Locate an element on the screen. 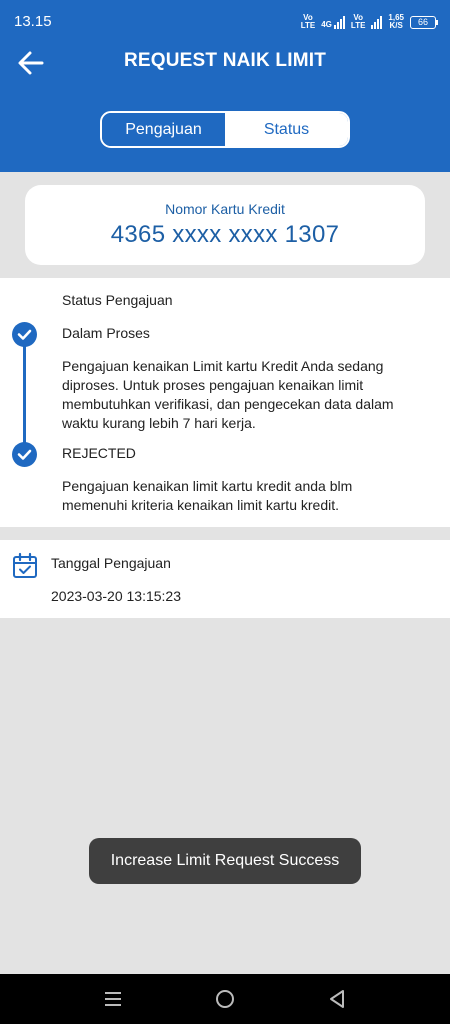 This screenshot has height=1024, width=450. signal-4g-icon: 4G is located at coordinates (333, 22).